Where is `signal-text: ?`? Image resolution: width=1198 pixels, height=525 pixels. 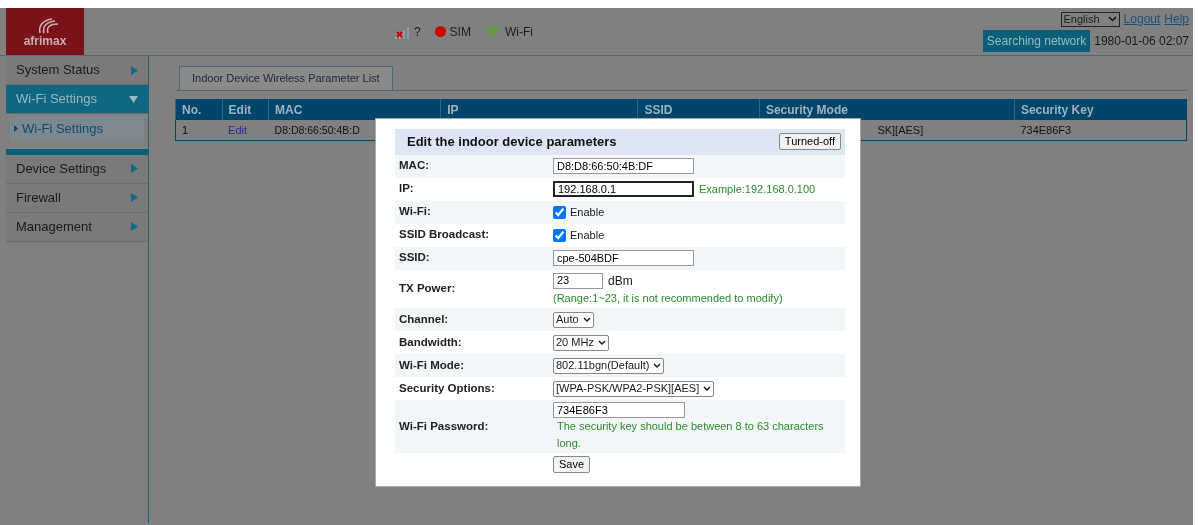
signal-text: ? is located at coordinates (417, 32).